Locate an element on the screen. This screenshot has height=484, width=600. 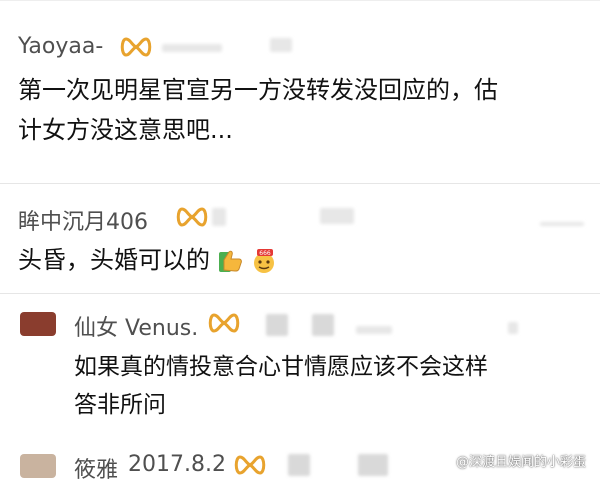
reply-username: 筱雅 is located at coordinates (96, 468).